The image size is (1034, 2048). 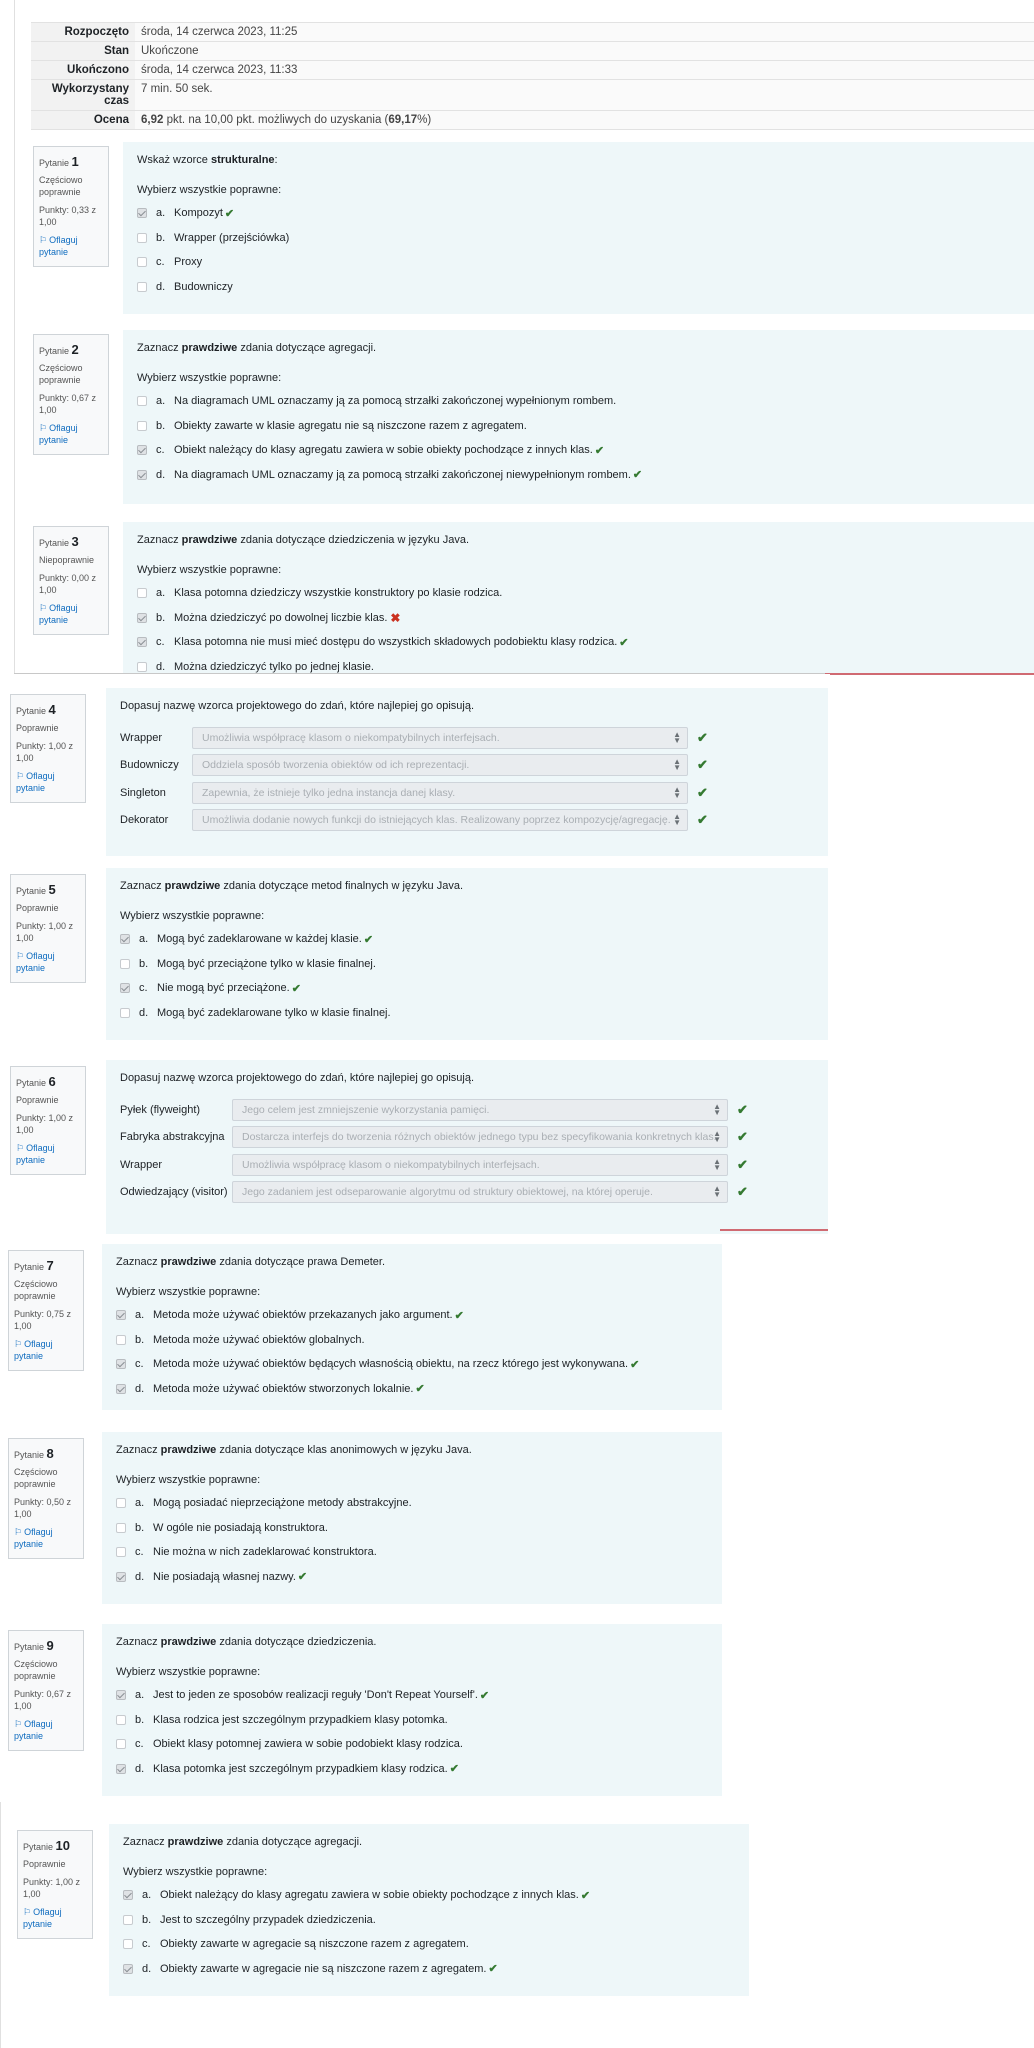 I want to click on answer-text: Metoda może używać obiektów globalnych., so click(x=259, y=1339).